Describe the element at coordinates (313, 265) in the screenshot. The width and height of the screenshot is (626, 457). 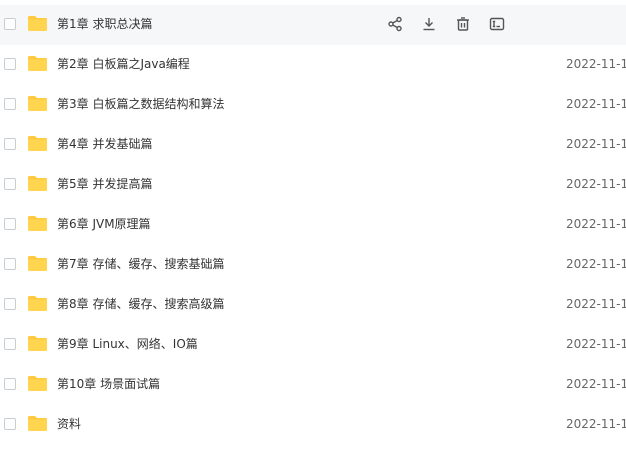
I see `file-row-7: 第7章 存储、缓存、搜索基础篇 2022-11-16` at that location.